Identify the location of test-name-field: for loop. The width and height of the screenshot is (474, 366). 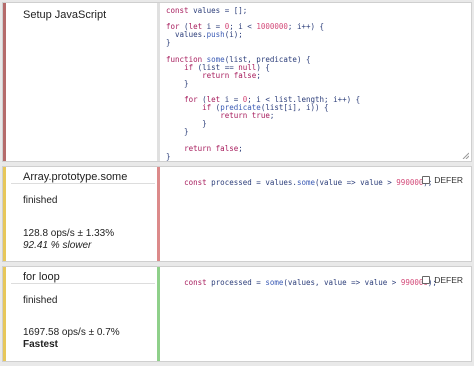
(83, 276).